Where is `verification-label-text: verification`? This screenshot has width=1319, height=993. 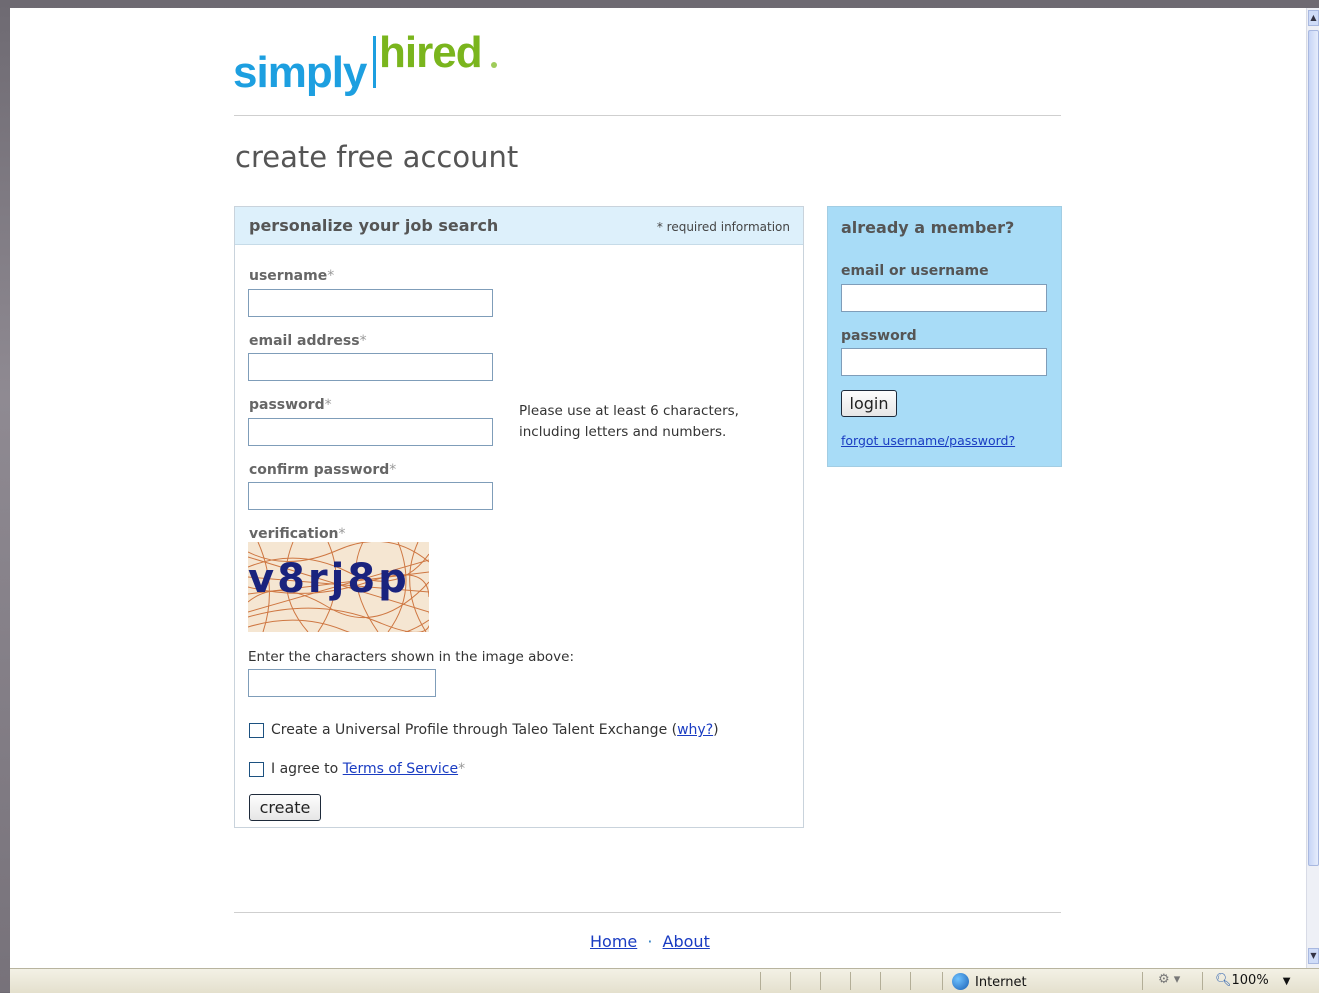 verification-label-text: verification is located at coordinates (294, 534).